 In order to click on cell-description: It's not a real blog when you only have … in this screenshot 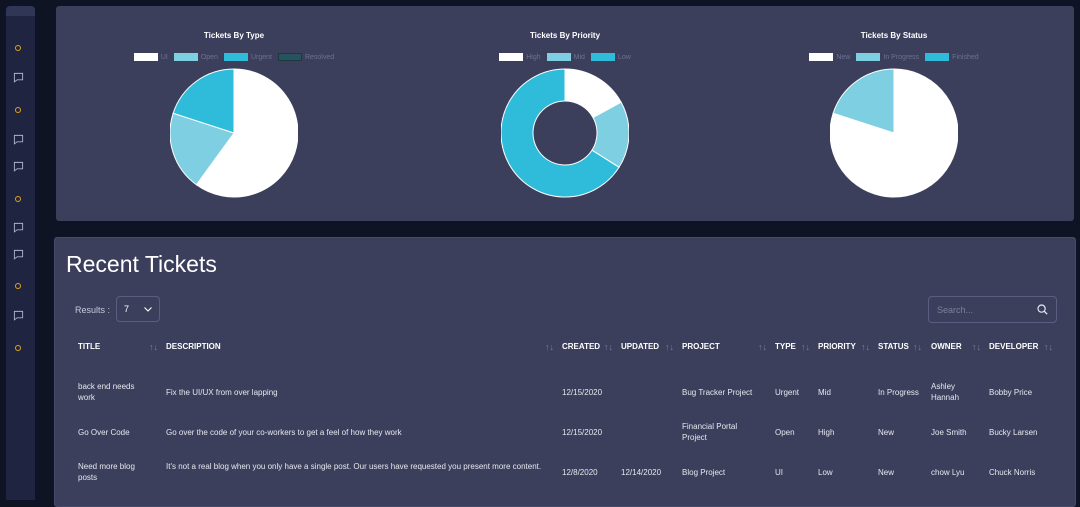, I will do `click(354, 466)`.